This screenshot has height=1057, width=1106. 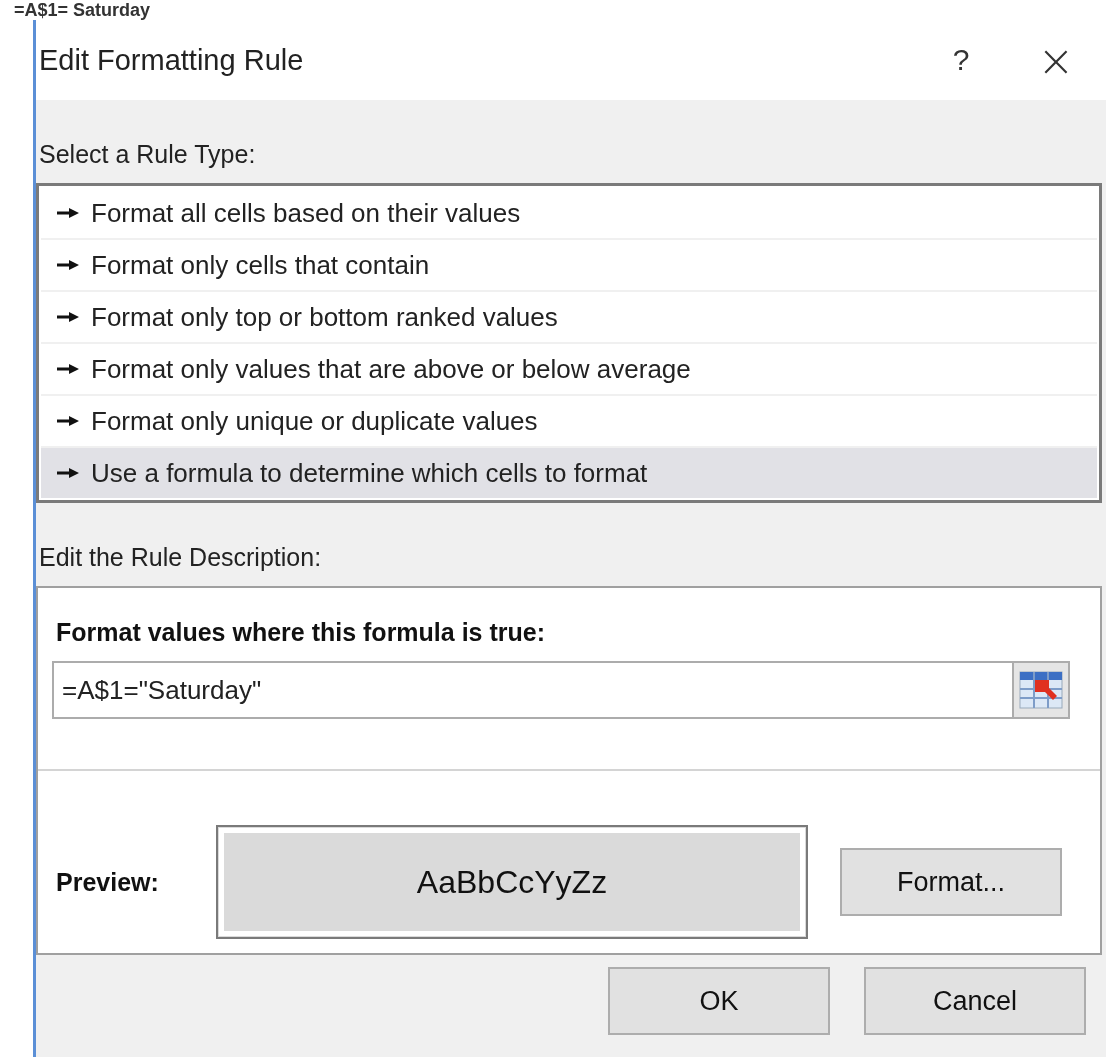 I want to click on range-select-icon, so click(x=1041, y=690).